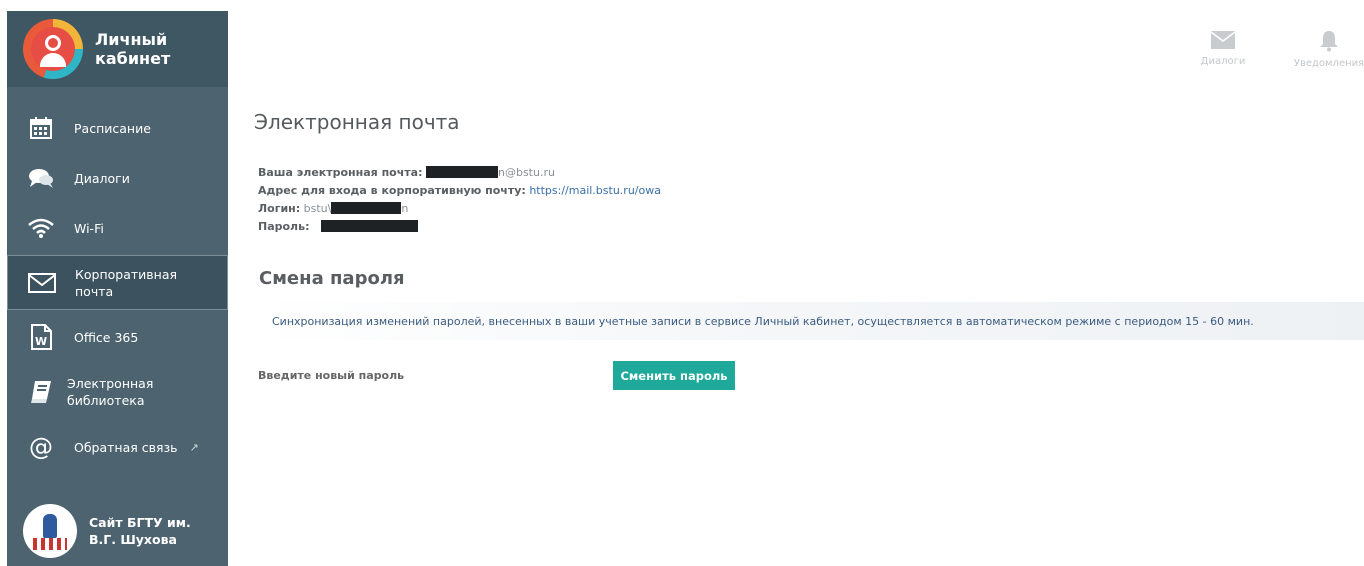 This screenshot has width=1364, height=566. I want to click on brand-header: Личный кабинет, so click(117, 49).